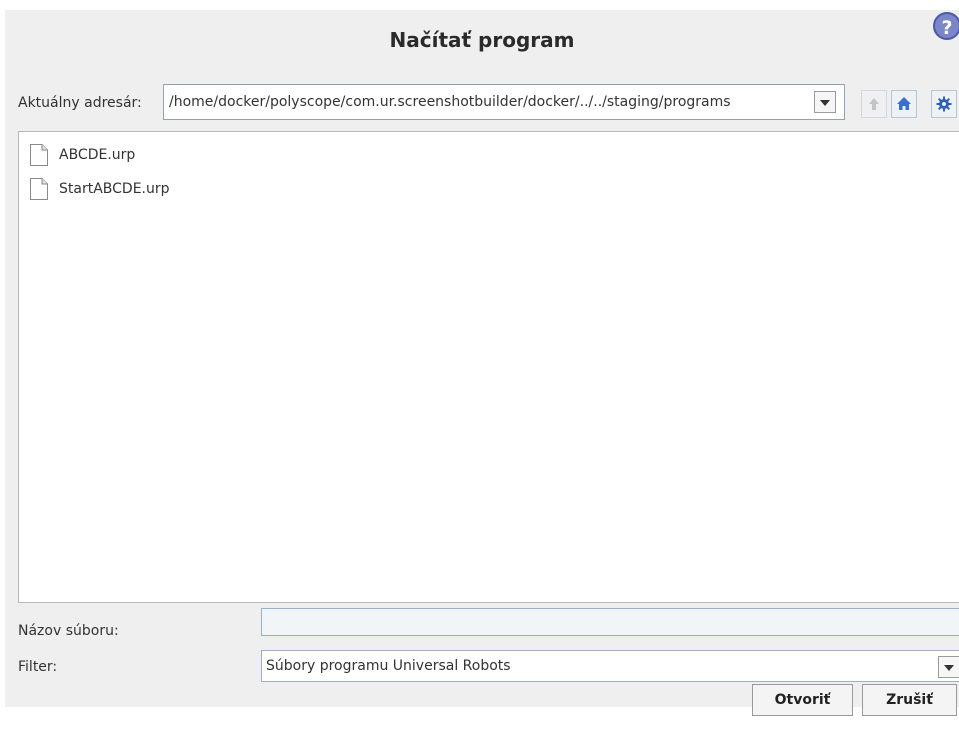  Describe the element at coordinates (610, 622) in the screenshot. I see `filename-input` at that location.